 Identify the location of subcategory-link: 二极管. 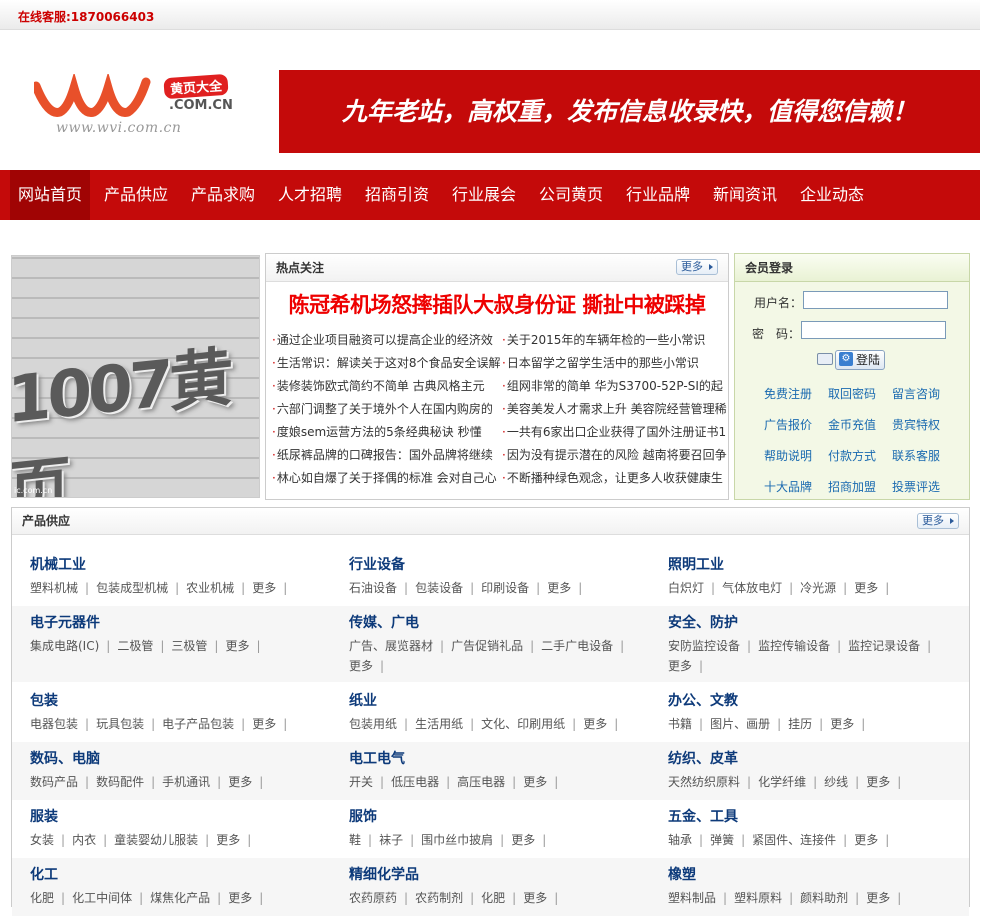
(144, 646).